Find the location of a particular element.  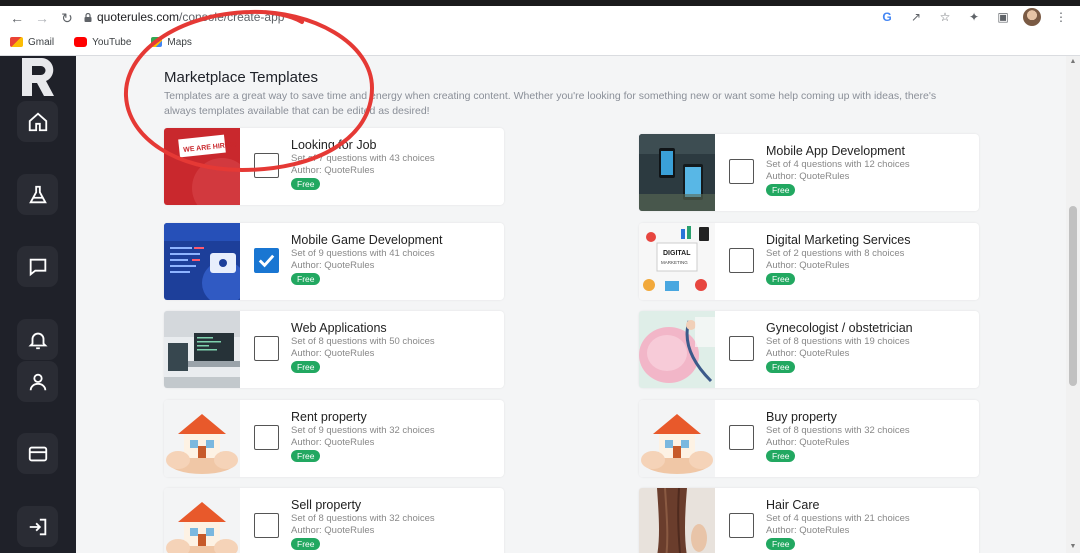

bell-icon is located at coordinates (37, 340).